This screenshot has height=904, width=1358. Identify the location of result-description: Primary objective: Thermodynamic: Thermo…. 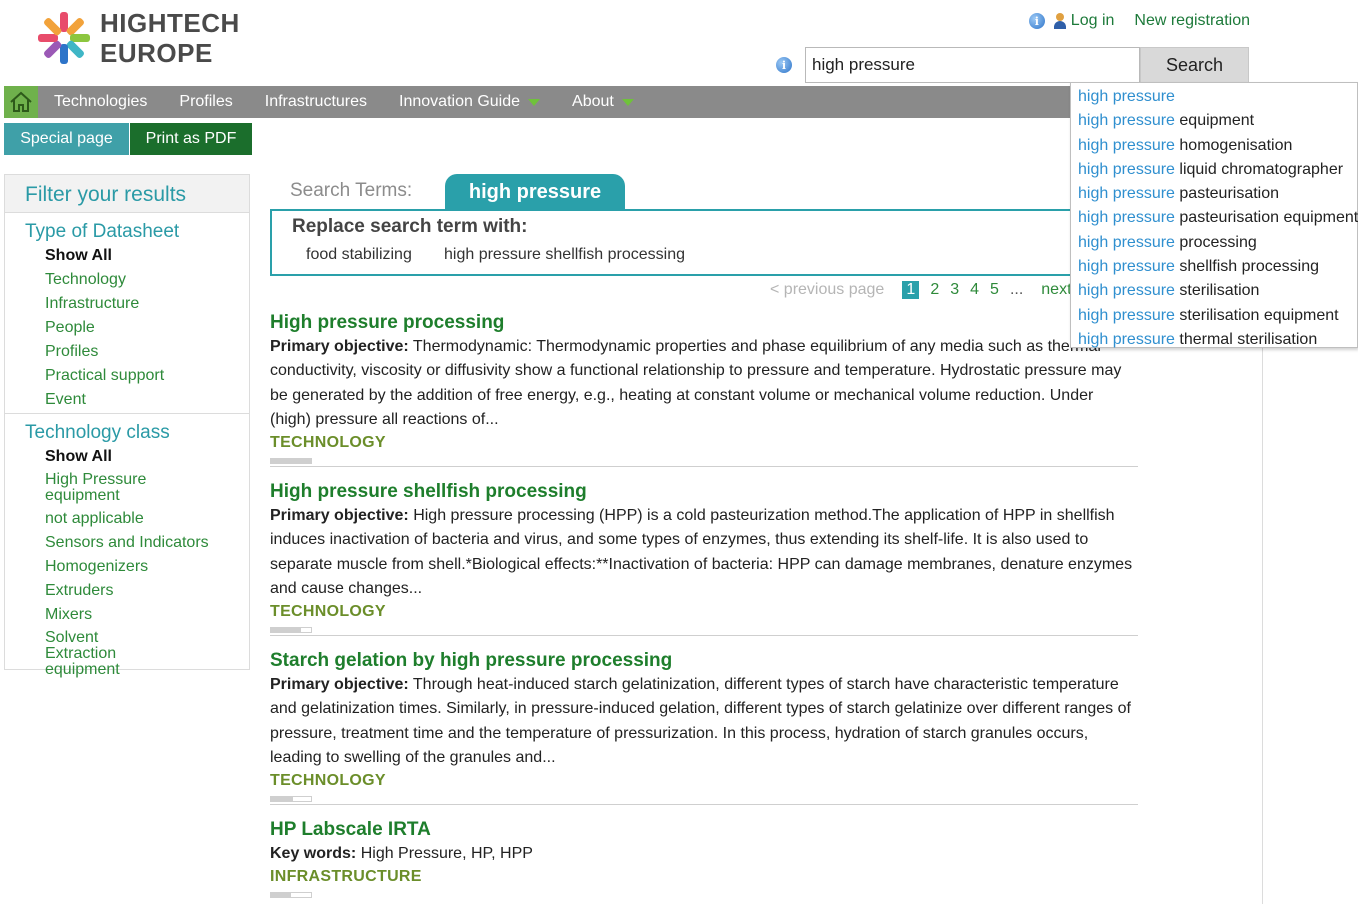
(704, 383).